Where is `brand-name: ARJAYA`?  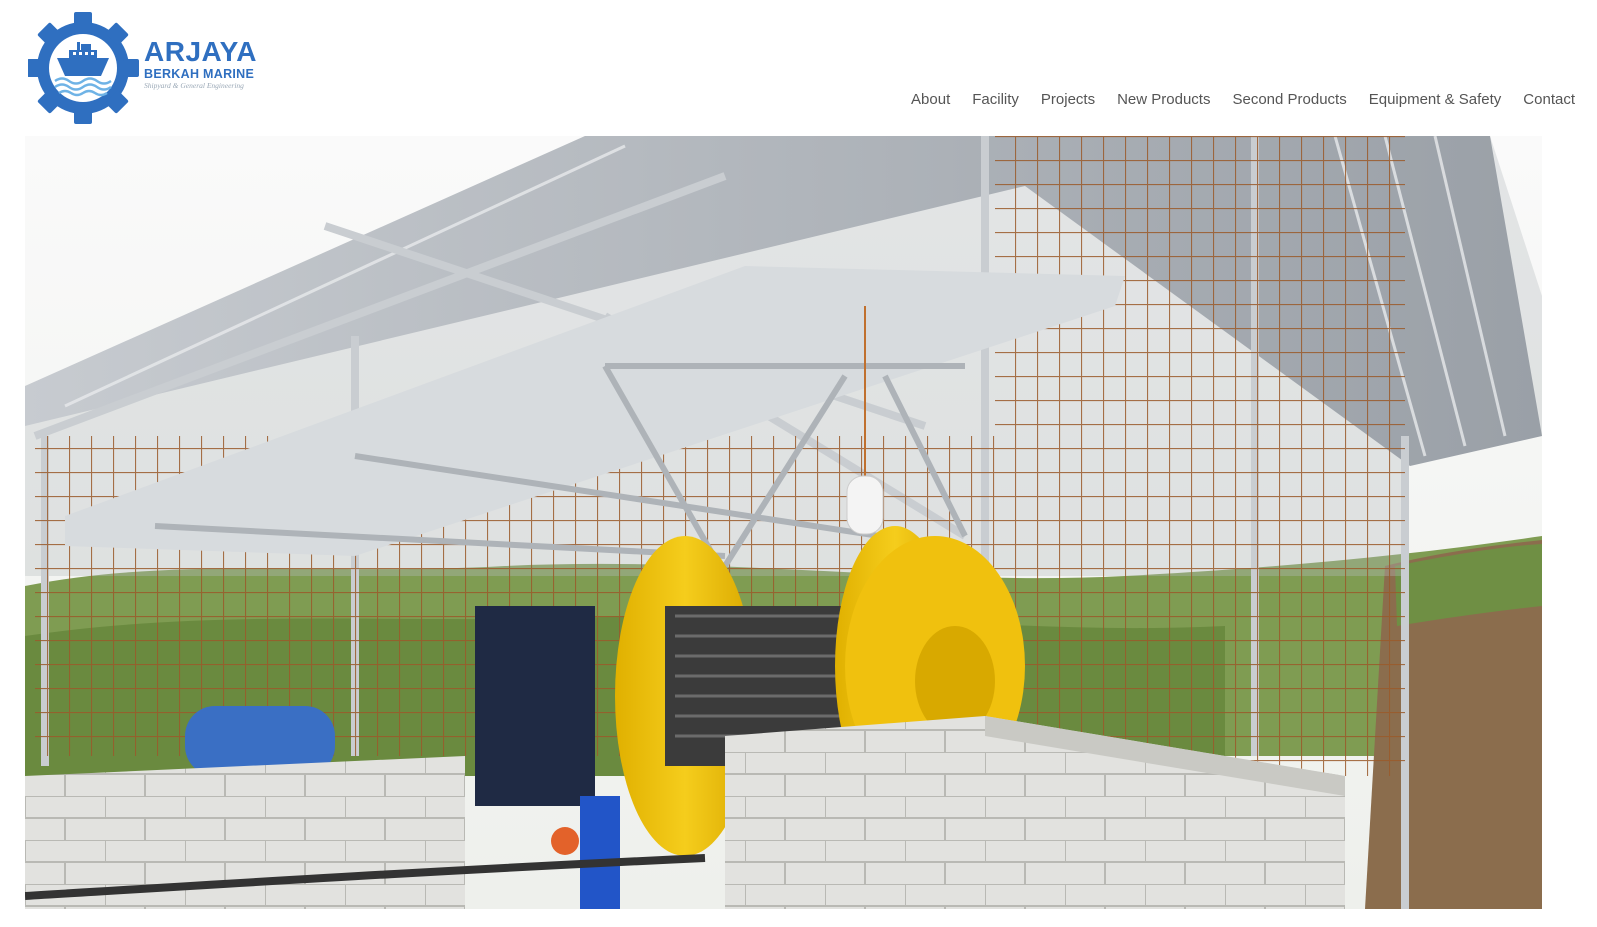
brand-name: ARJAYA is located at coordinates (200, 51).